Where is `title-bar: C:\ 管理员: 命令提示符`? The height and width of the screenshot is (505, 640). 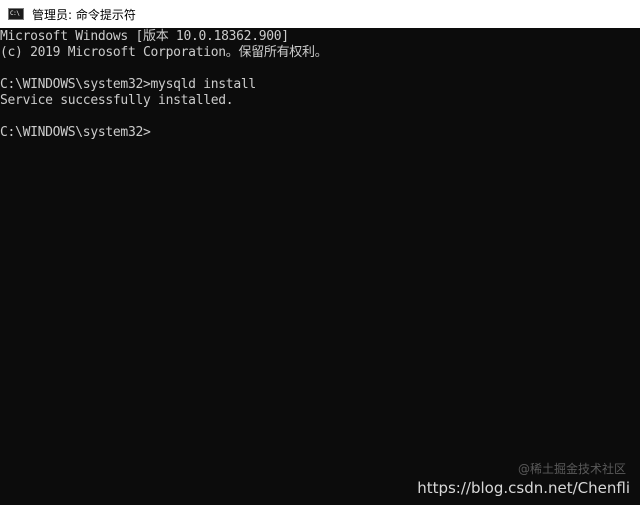
title-bar: C:\ 管理员: 命令提示符 is located at coordinates (320, 14).